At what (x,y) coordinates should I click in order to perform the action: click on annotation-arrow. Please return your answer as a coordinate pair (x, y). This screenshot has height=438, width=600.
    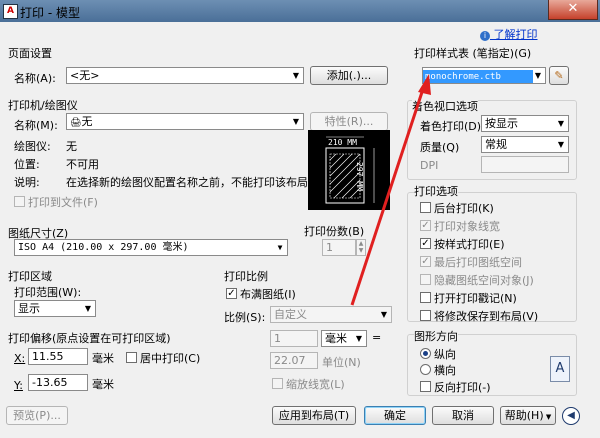
    Looking at the image, I should click on (390, 190).